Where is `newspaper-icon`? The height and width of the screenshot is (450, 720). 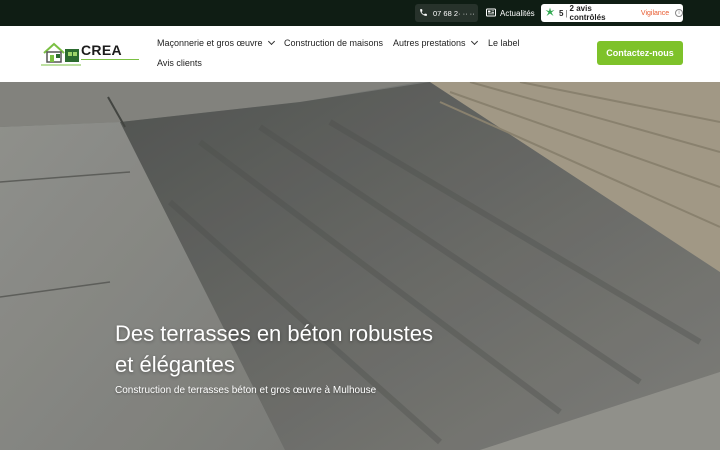 newspaper-icon is located at coordinates (491, 13).